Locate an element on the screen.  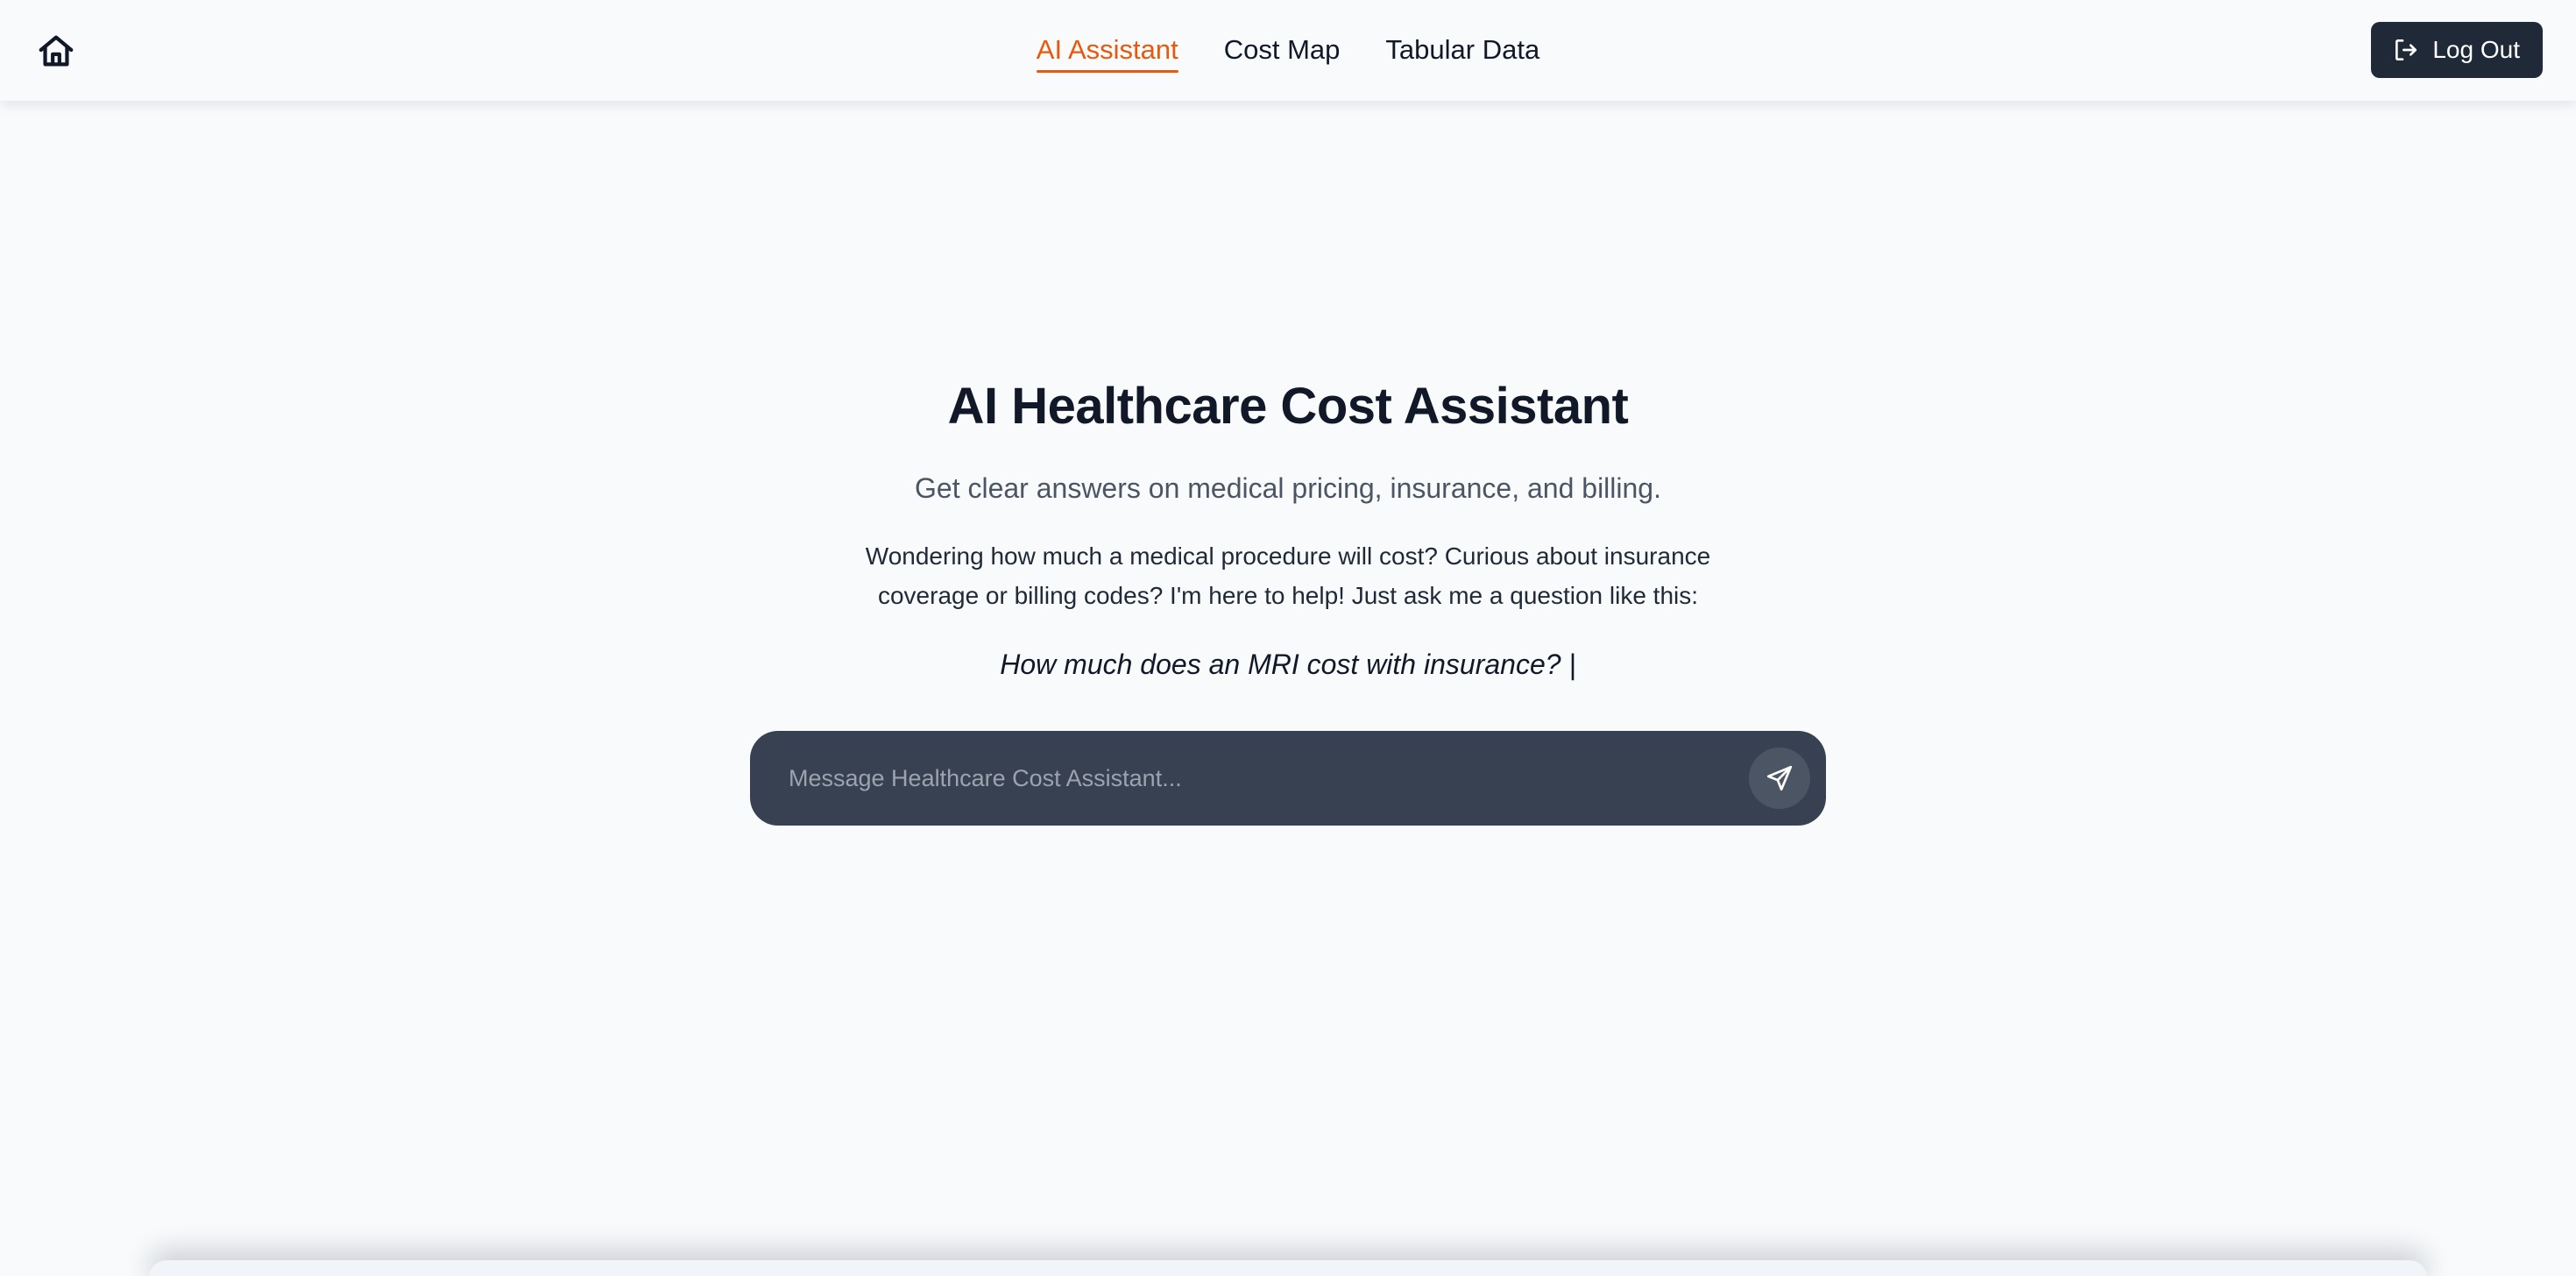
send-button is located at coordinates (1779, 778).